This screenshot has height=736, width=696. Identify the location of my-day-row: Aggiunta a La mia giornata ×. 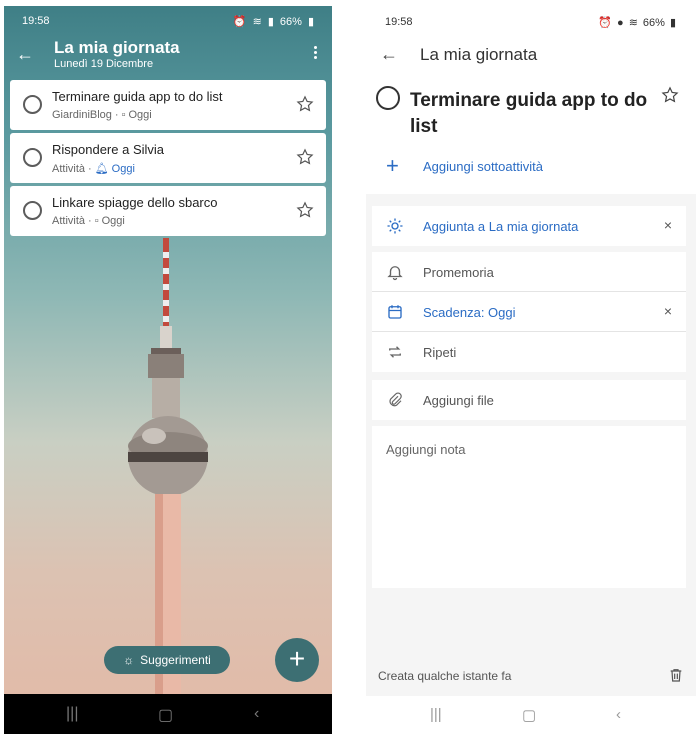
(529, 226).